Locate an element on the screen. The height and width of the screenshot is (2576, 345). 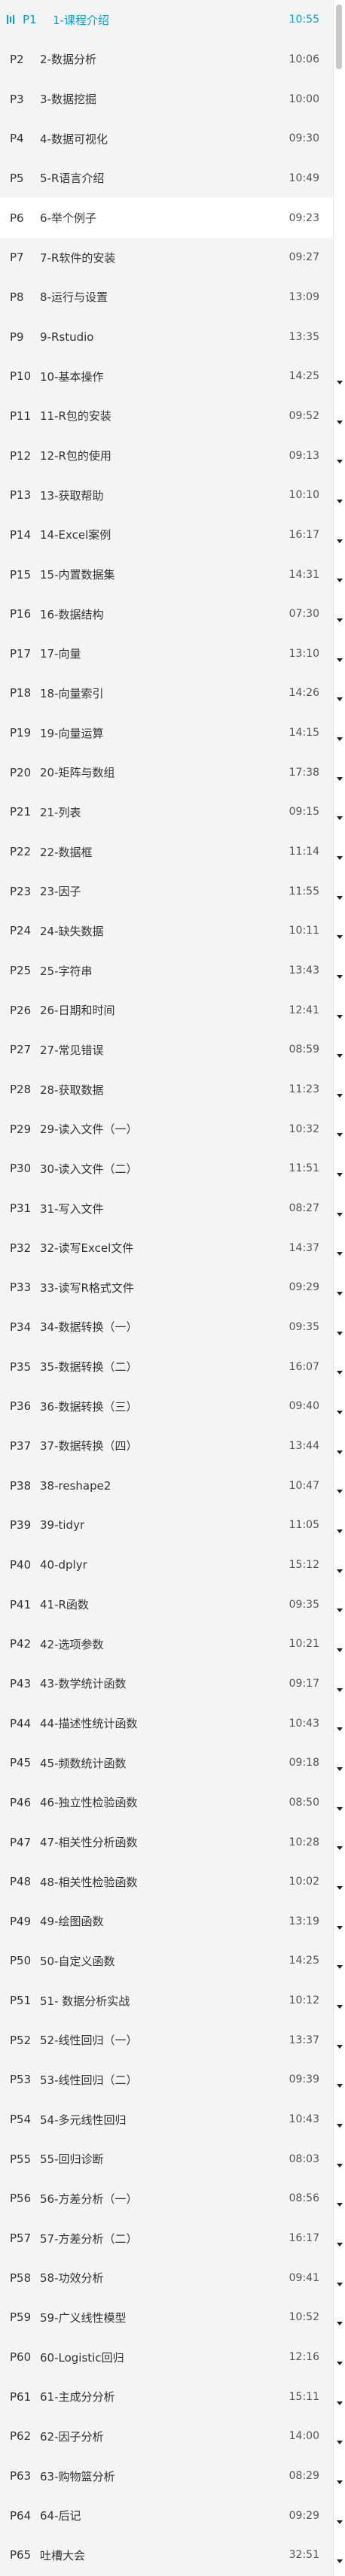
episode-item: P38 38-reshape2 10:47 is located at coordinates (166, 1485).